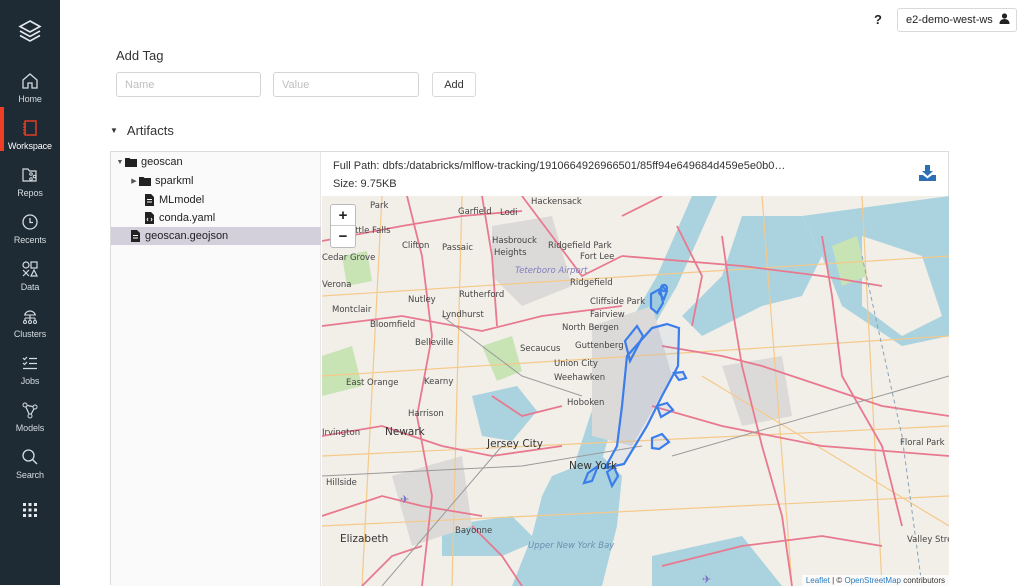 Image resolution: width=1024 pixels, height=586 pixels. What do you see at coordinates (30, 381) in the screenshot?
I see `sidebar-item-label: Jobs` at bounding box center [30, 381].